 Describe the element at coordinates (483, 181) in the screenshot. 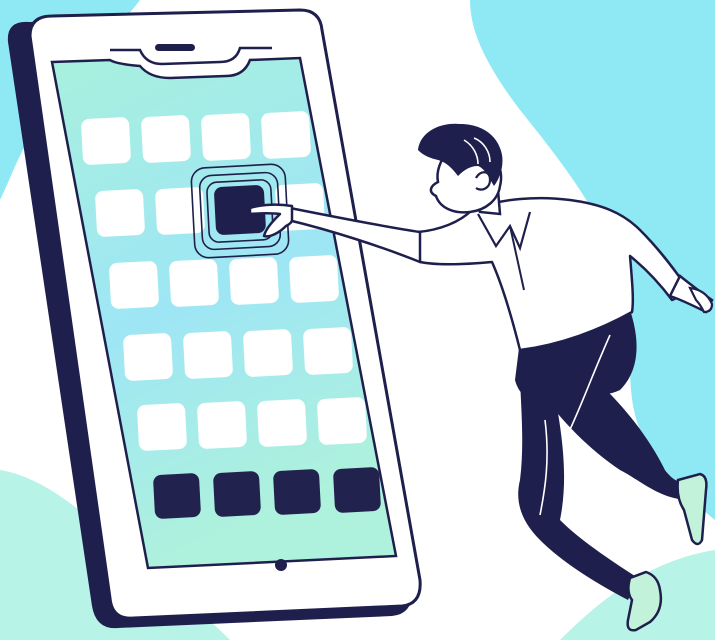

I see `ear` at that location.